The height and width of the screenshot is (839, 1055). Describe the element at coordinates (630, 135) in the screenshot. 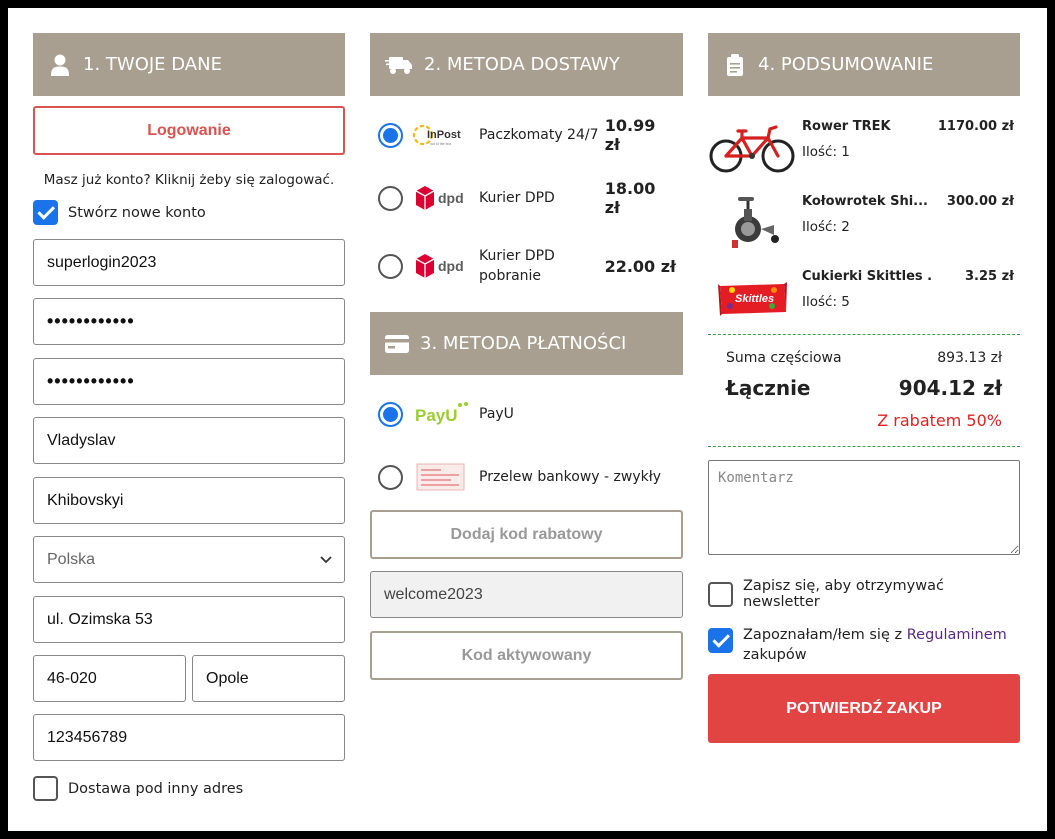

I see `shipping-price: 10.99 zł` at that location.